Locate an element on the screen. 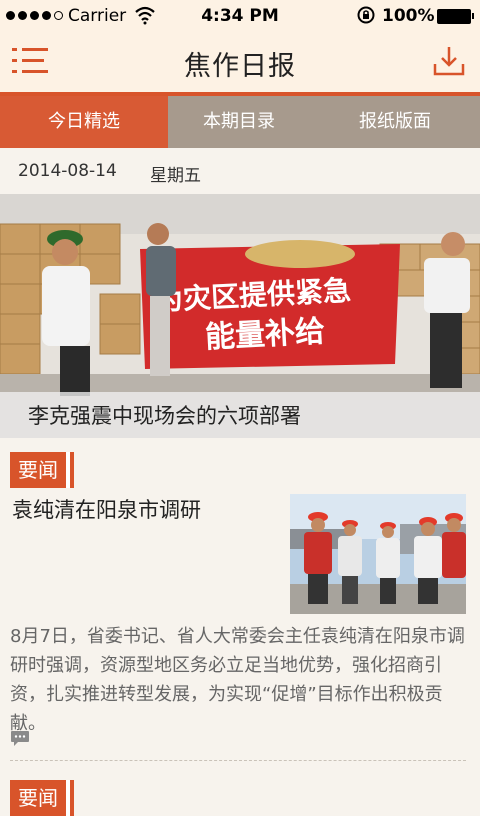  download-icon is located at coordinates (449, 61).